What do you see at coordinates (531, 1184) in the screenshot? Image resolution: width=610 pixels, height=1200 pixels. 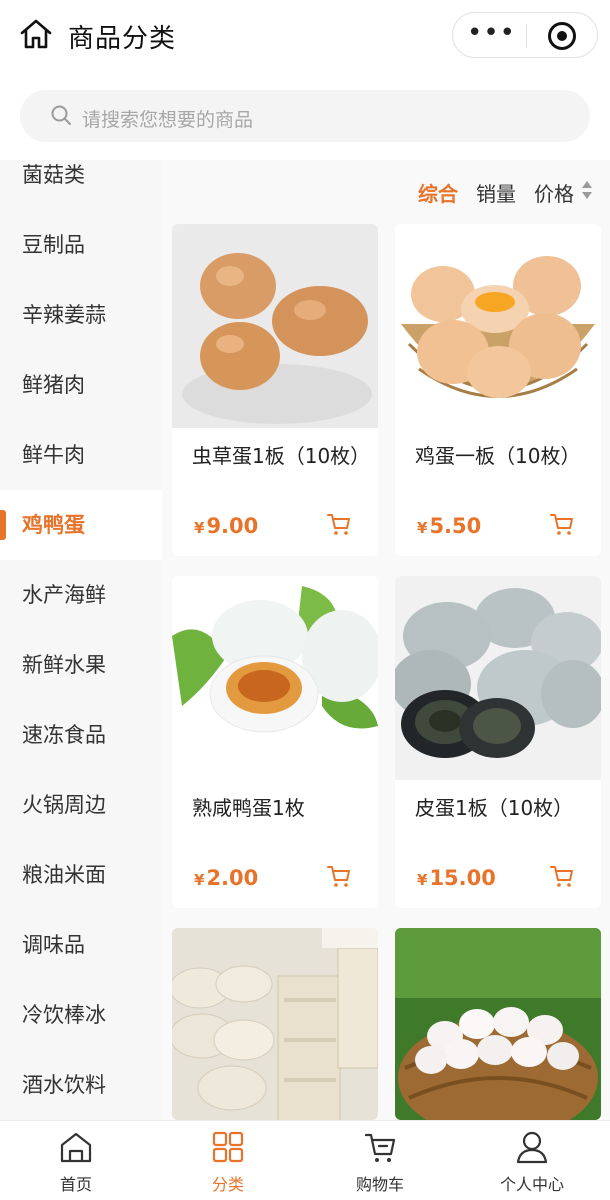 I see `tab-profile-label: 个人中心` at bounding box center [531, 1184].